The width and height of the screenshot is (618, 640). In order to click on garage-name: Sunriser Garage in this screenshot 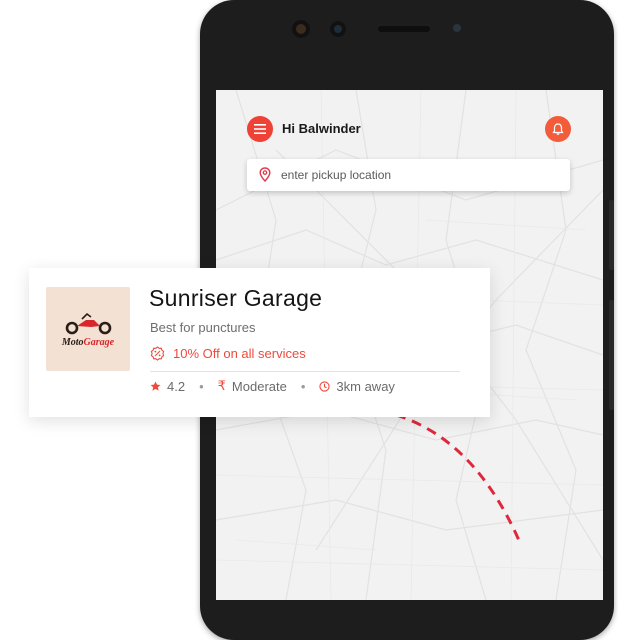, I will do `click(236, 298)`.